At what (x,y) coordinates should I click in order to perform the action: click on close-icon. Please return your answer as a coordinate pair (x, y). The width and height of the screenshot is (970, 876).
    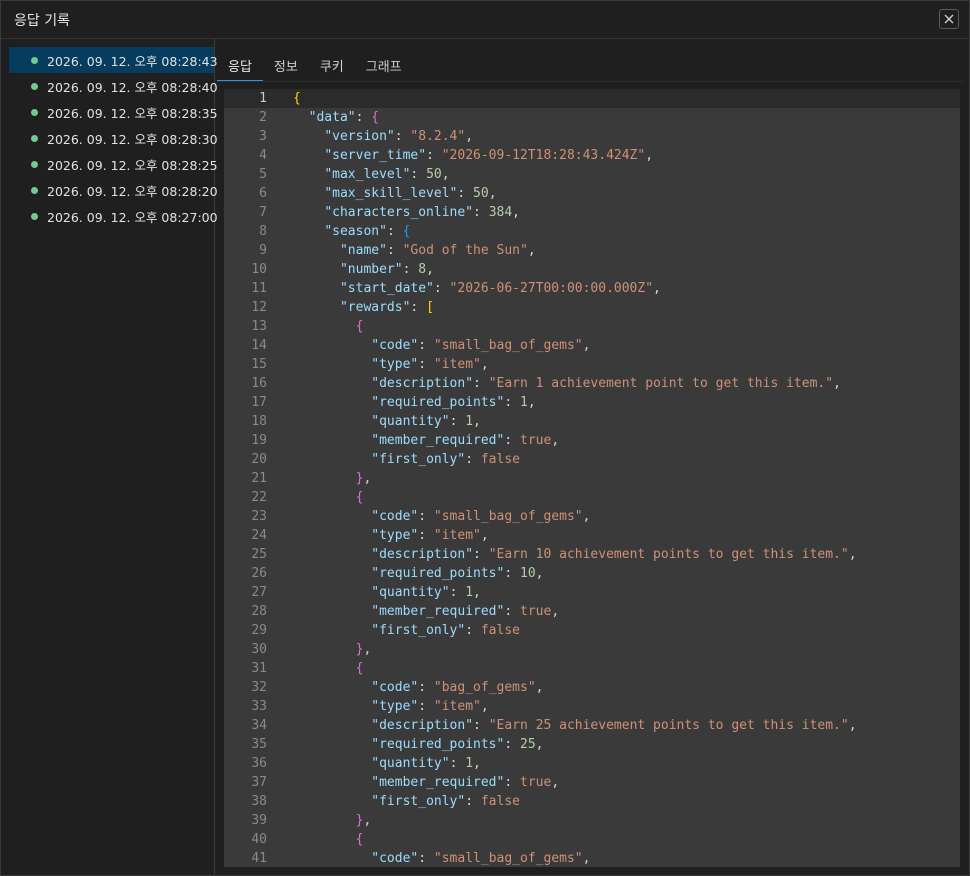
    Looking at the image, I should click on (949, 19).